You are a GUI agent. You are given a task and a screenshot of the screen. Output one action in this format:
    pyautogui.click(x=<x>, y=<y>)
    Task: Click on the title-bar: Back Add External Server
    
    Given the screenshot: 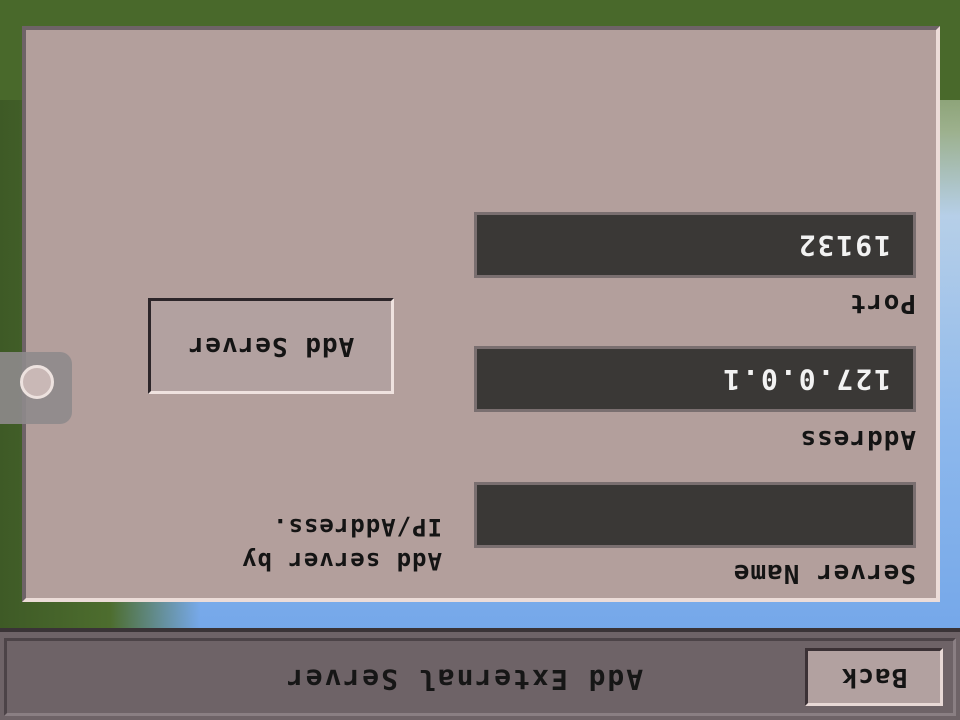 What is the action you would take?
    pyautogui.click(x=480, y=674)
    